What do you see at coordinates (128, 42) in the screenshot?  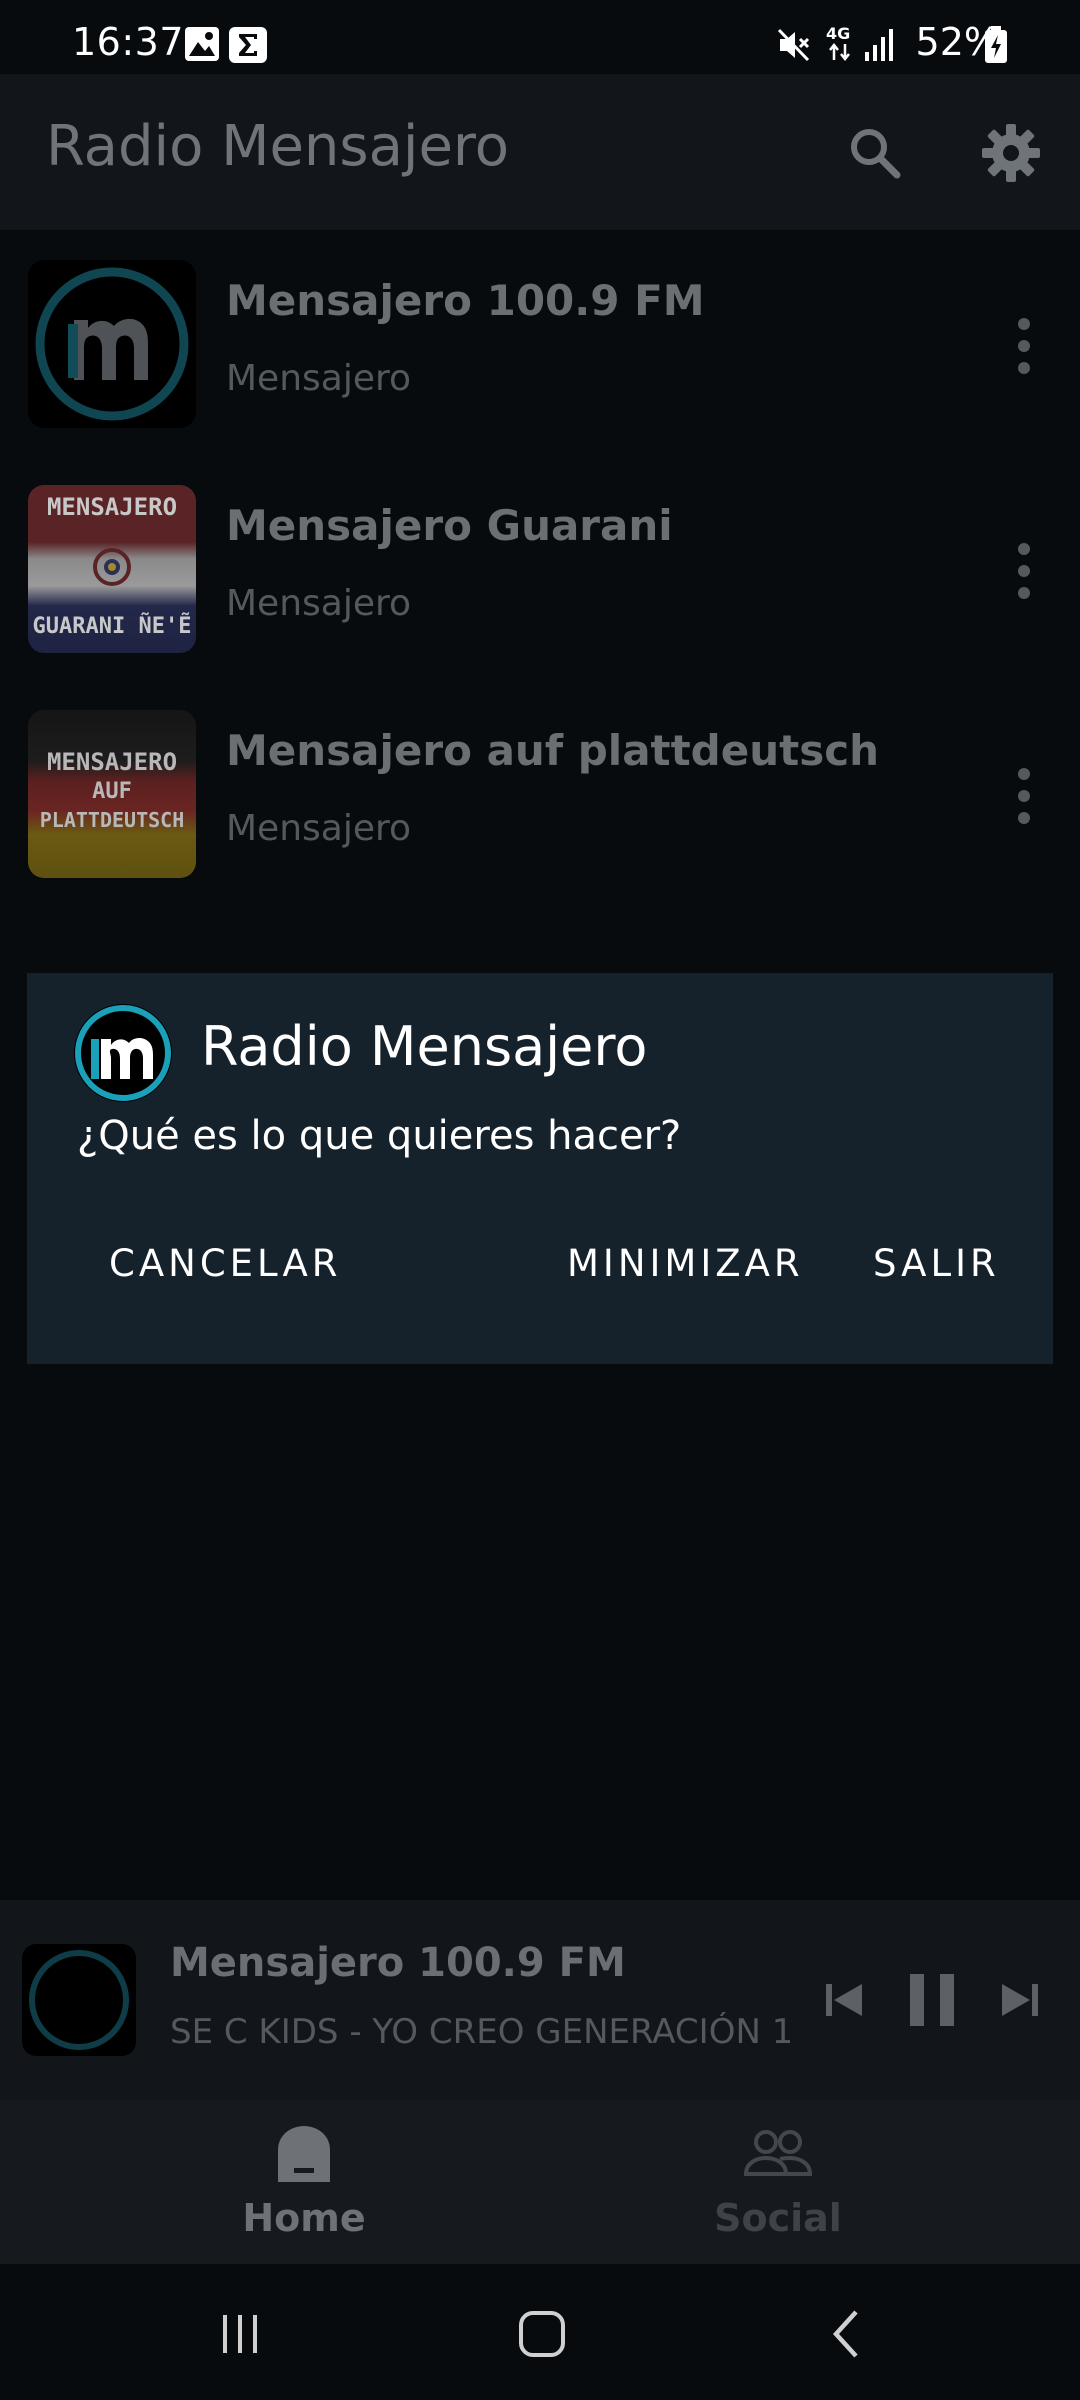 I see `status-time: 16:37` at bounding box center [128, 42].